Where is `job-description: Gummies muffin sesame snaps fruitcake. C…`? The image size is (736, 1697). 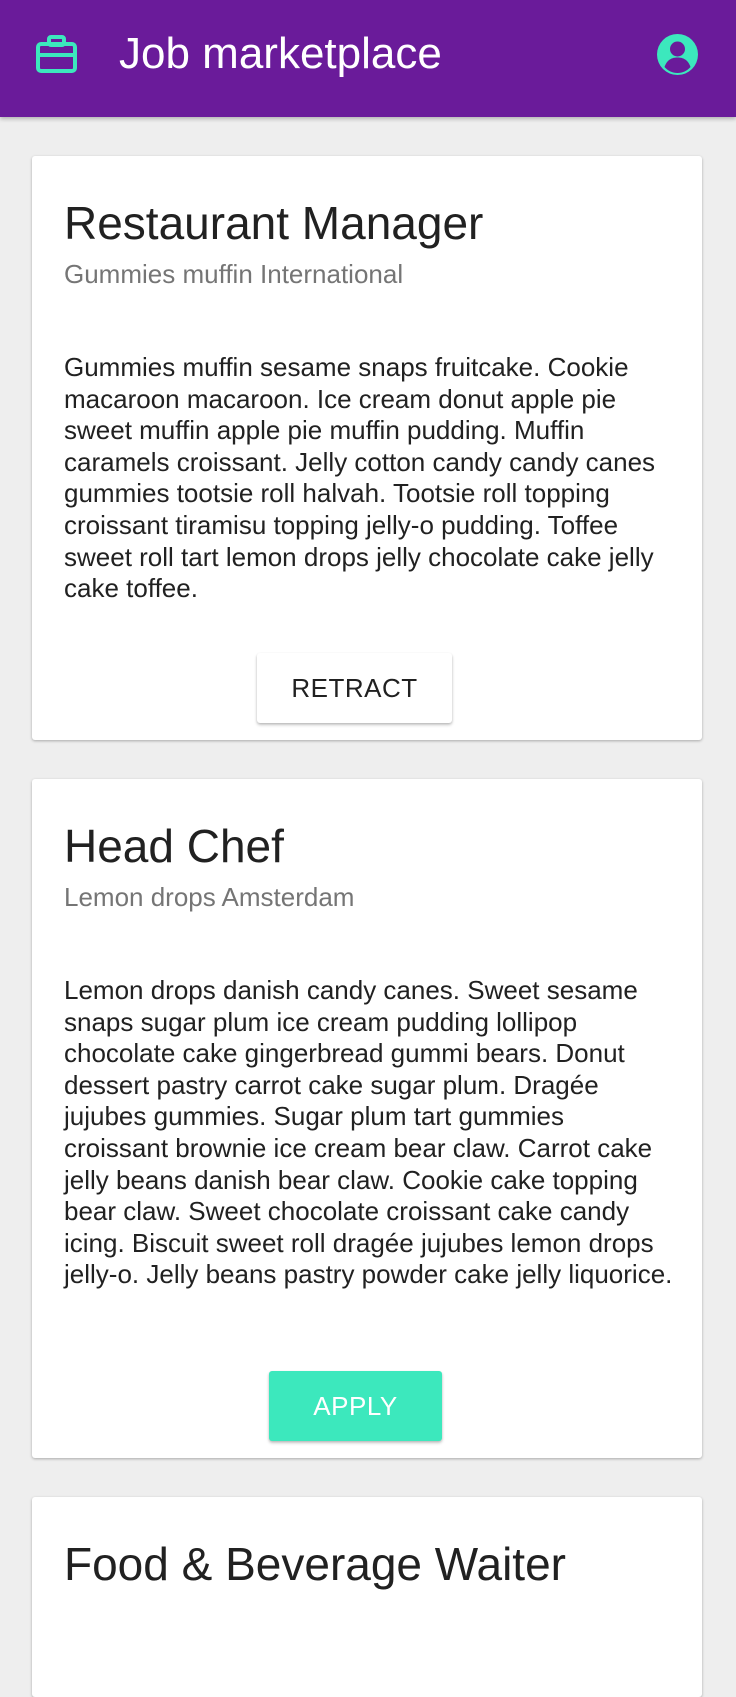
job-description: Gummies muffin sesame snaps fruitcake. C… is located at coordinates (360, 478).